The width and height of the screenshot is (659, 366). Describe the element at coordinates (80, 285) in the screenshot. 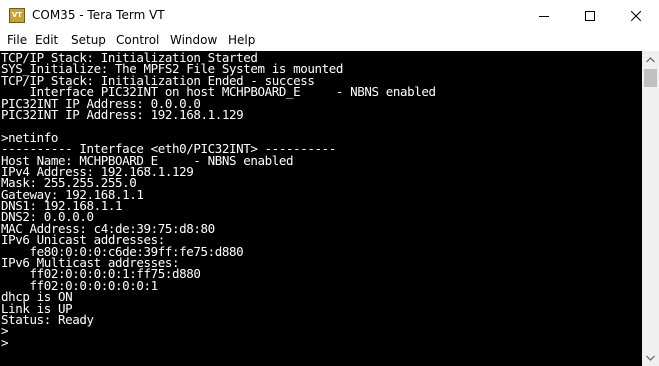

I see `terminal-line: ff02:0:0:0:0:0:0:1` at that location.